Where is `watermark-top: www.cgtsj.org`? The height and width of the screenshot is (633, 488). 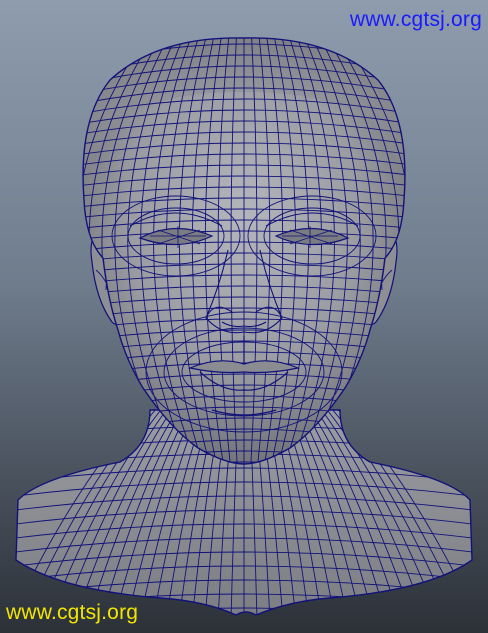 watermark-top: www.cgtsj.org is located at coordinates (415, 19).